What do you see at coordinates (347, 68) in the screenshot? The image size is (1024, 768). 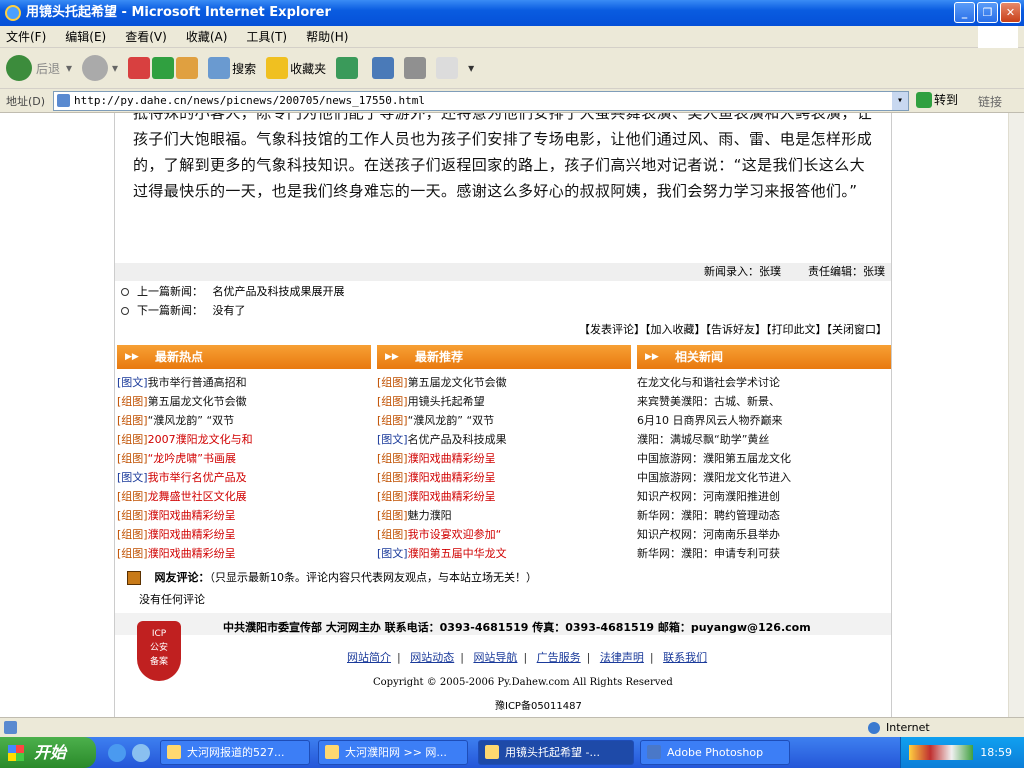 I see `history-icon` at bounding box center [347, 68].